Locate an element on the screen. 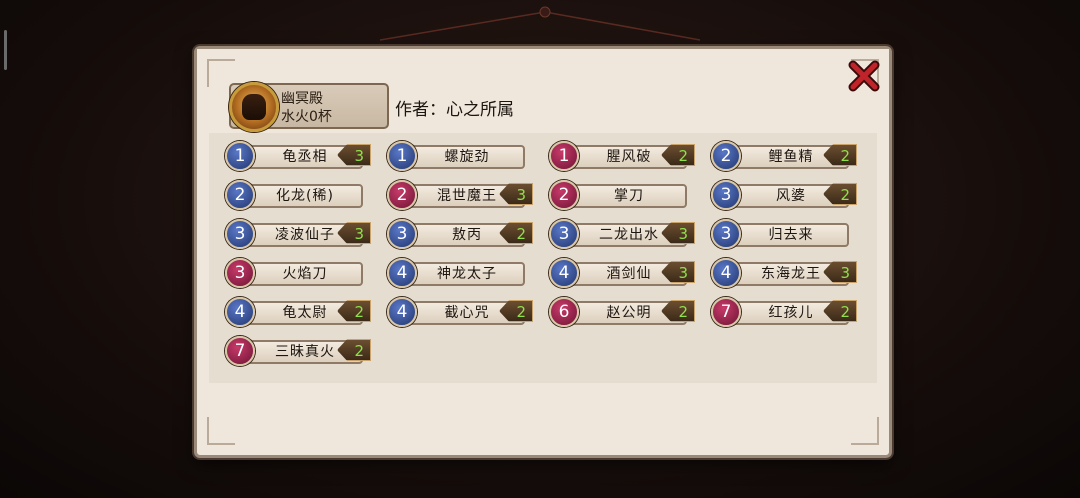  card-entry: 螺旋劲 1 is located at coordinates (462, 156).